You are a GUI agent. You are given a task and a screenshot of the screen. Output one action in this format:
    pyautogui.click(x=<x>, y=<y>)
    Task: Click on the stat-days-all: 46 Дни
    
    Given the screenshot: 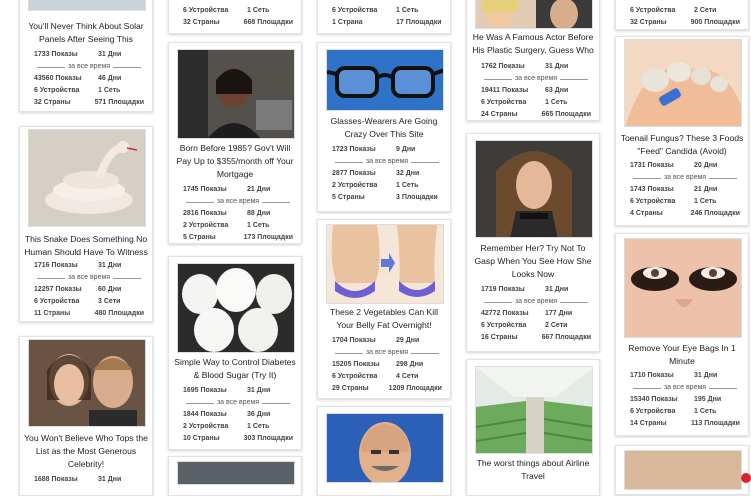 What is the action you would take?
    pyautogui.click(x=110, y=78)
    